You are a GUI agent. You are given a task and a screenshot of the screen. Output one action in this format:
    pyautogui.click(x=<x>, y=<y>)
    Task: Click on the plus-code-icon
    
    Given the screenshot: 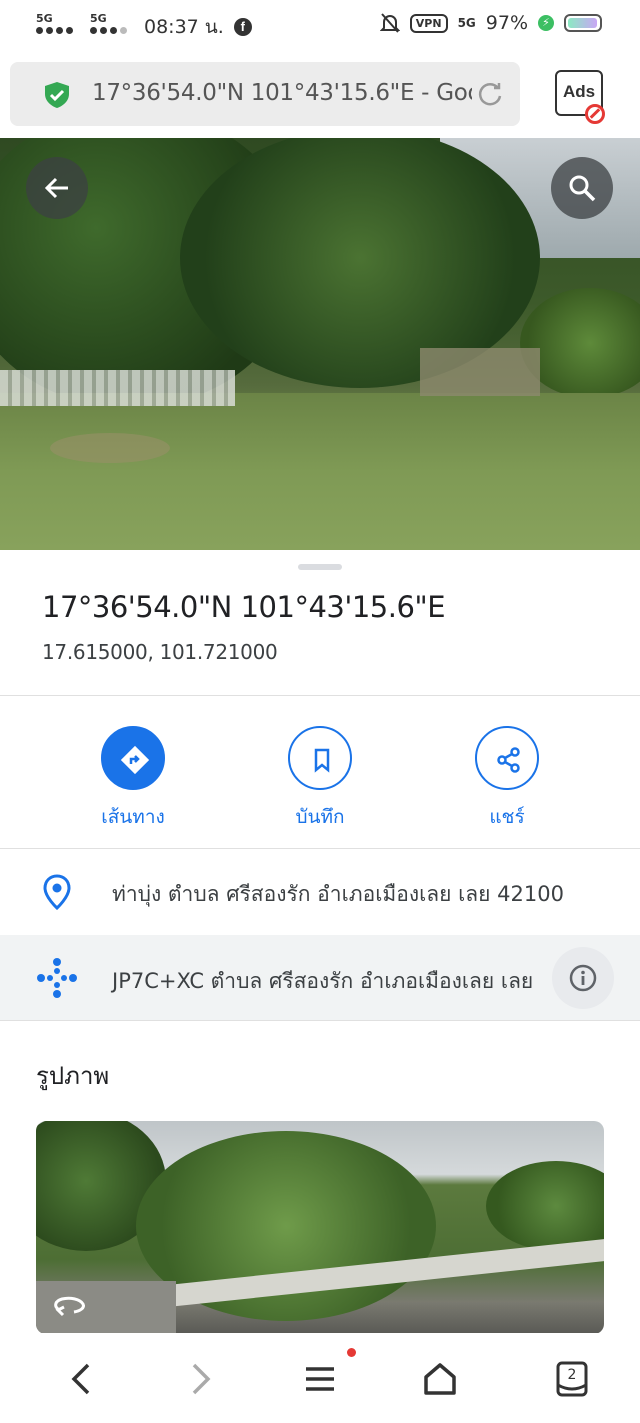 What is the action you would take?
    pyautogui.click(x=57, y=978)
    